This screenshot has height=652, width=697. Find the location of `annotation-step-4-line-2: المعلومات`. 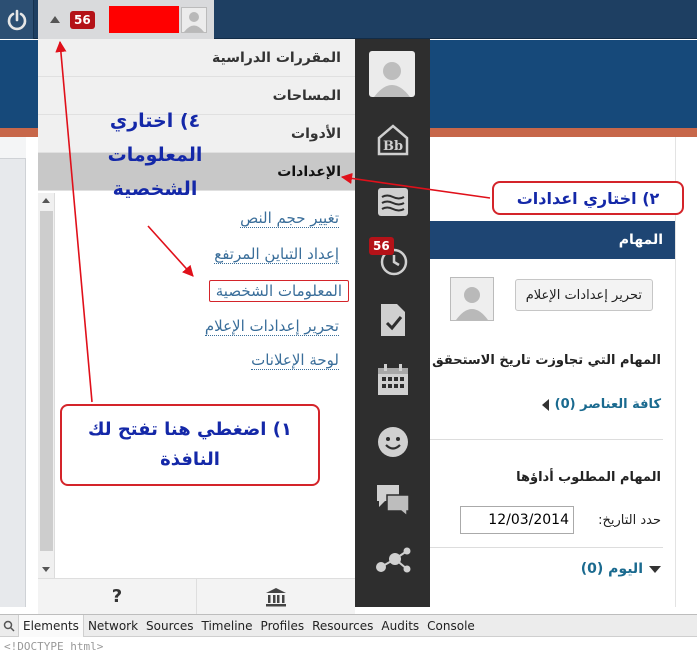

annotation-step-4-line-2: المعلومات is located at coordinates (155, 155).